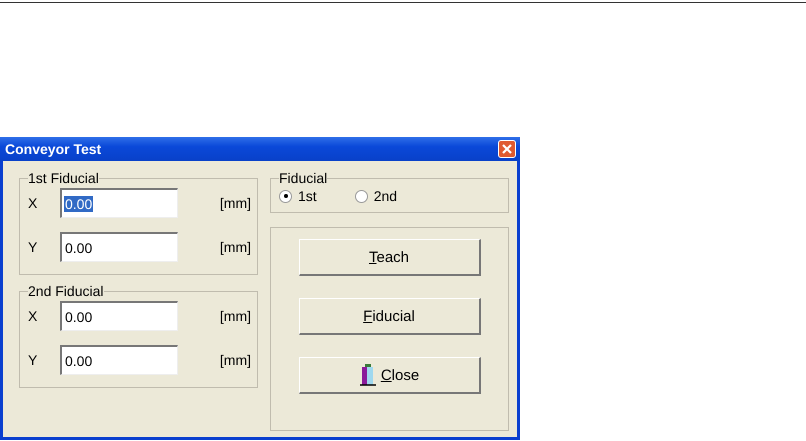 The image size is (806, 441). I want to click on radio-option: 1st, so click(298, 196).